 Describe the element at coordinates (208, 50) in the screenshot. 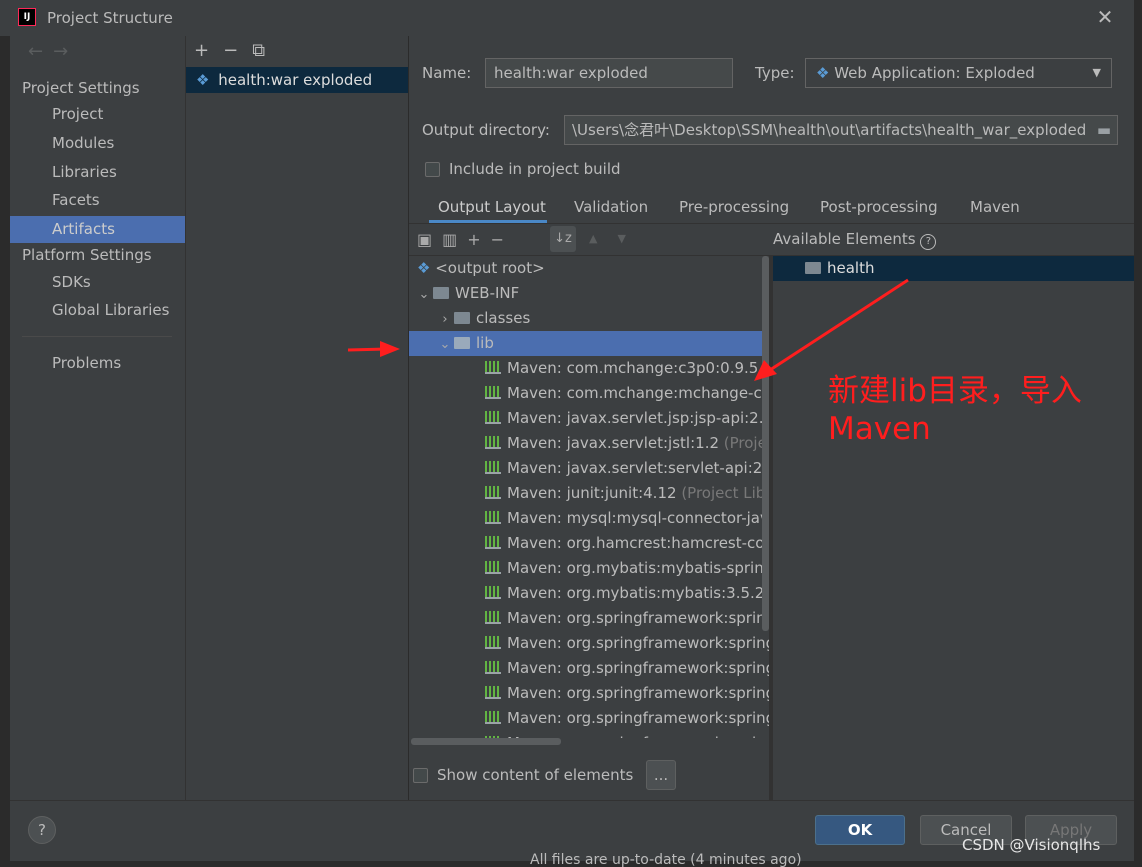

I see `add-icon: +` at that location.